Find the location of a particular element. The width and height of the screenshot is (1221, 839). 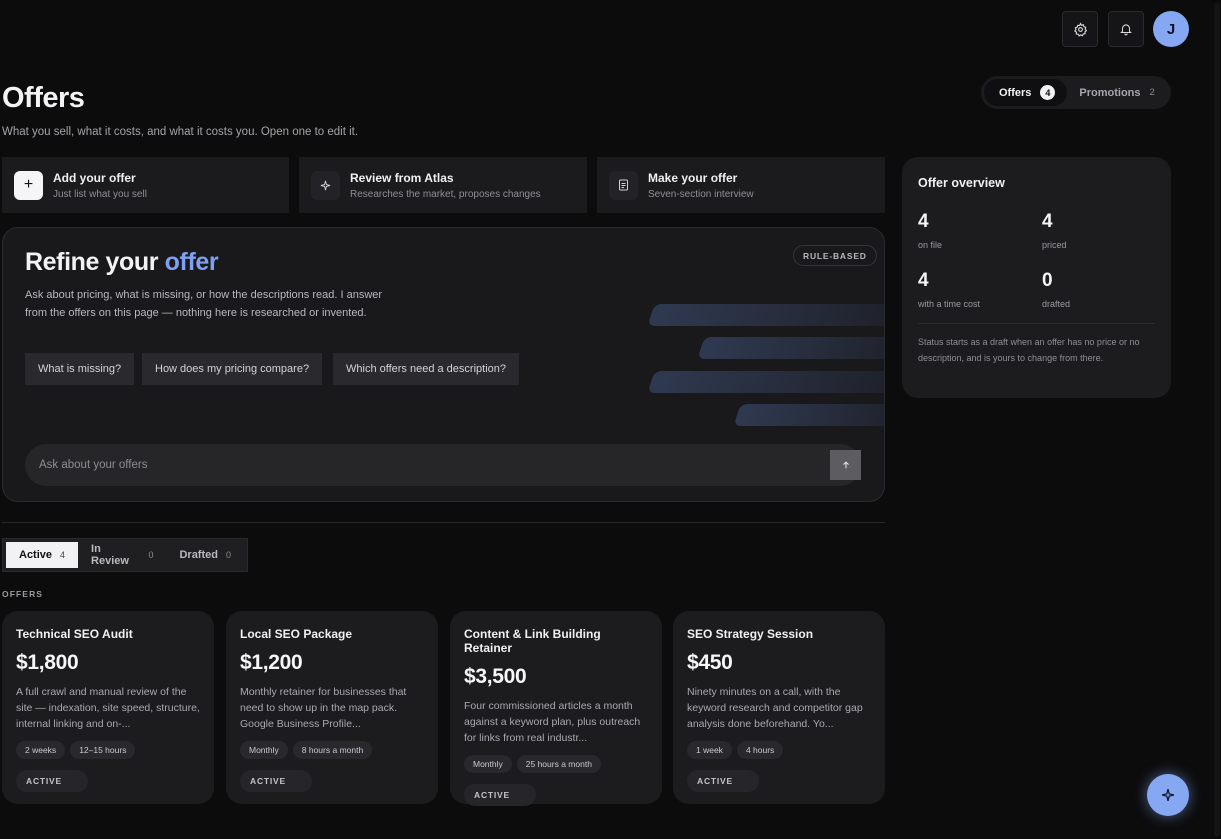

gear-icon is located at coordinates (1080, 29).